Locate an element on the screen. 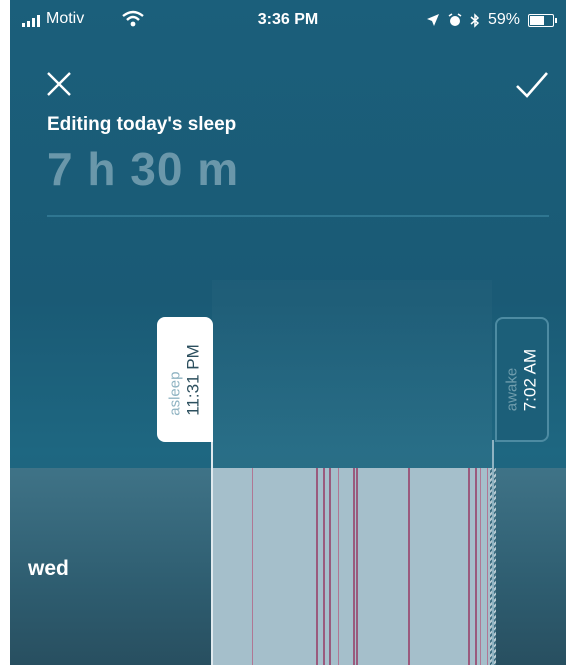 This screenshot has height=665, width=576. sleep-range-highlight is located at coordinates (352, 374).